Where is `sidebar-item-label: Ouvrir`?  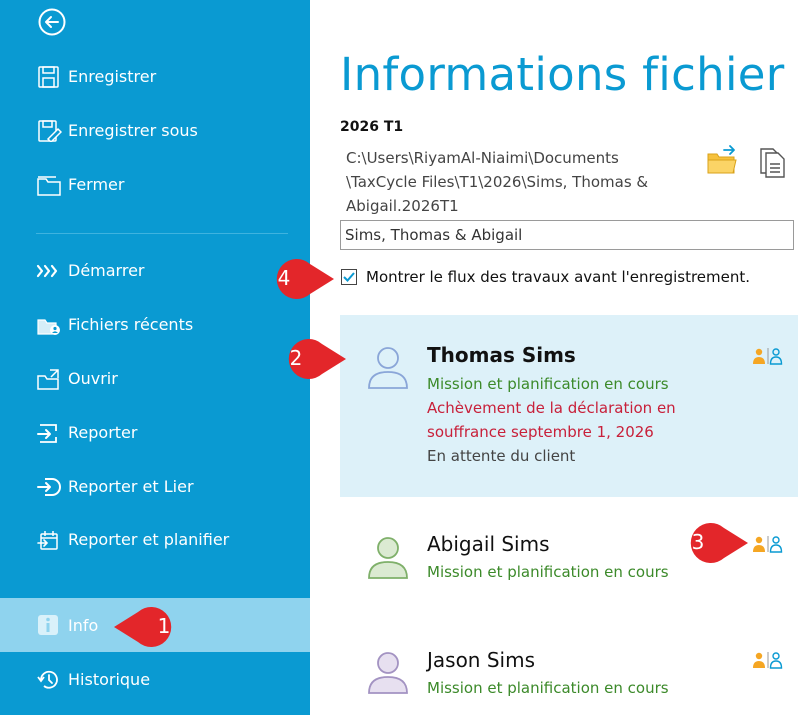 sidebar-item-label: Ouvrir is located at coordinates (93, 378).